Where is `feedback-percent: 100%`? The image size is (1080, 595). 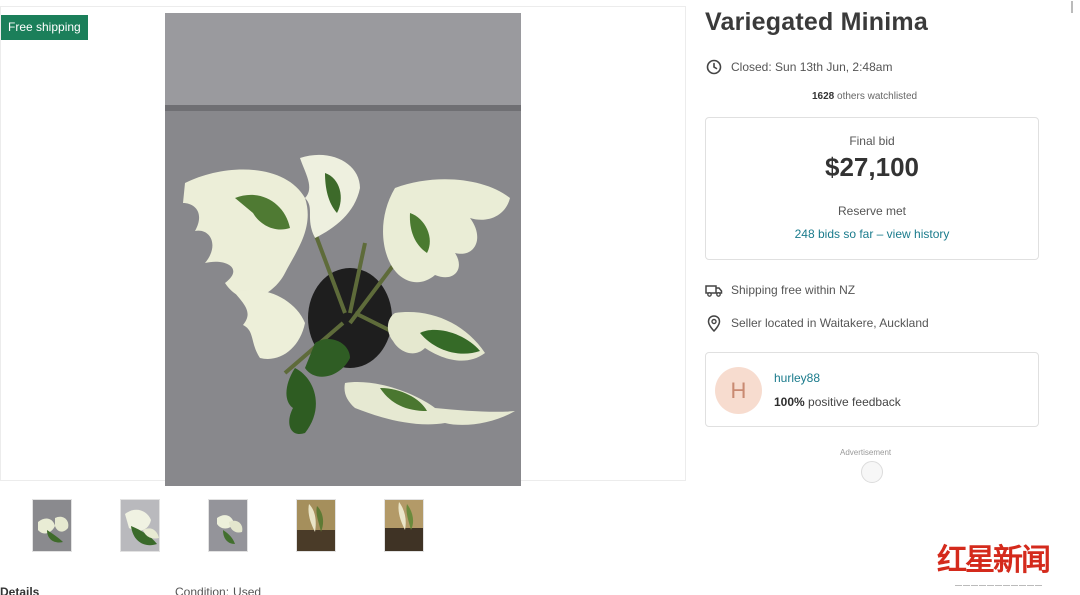
feedback-percent: 100% is located at coordinates (789, 402).